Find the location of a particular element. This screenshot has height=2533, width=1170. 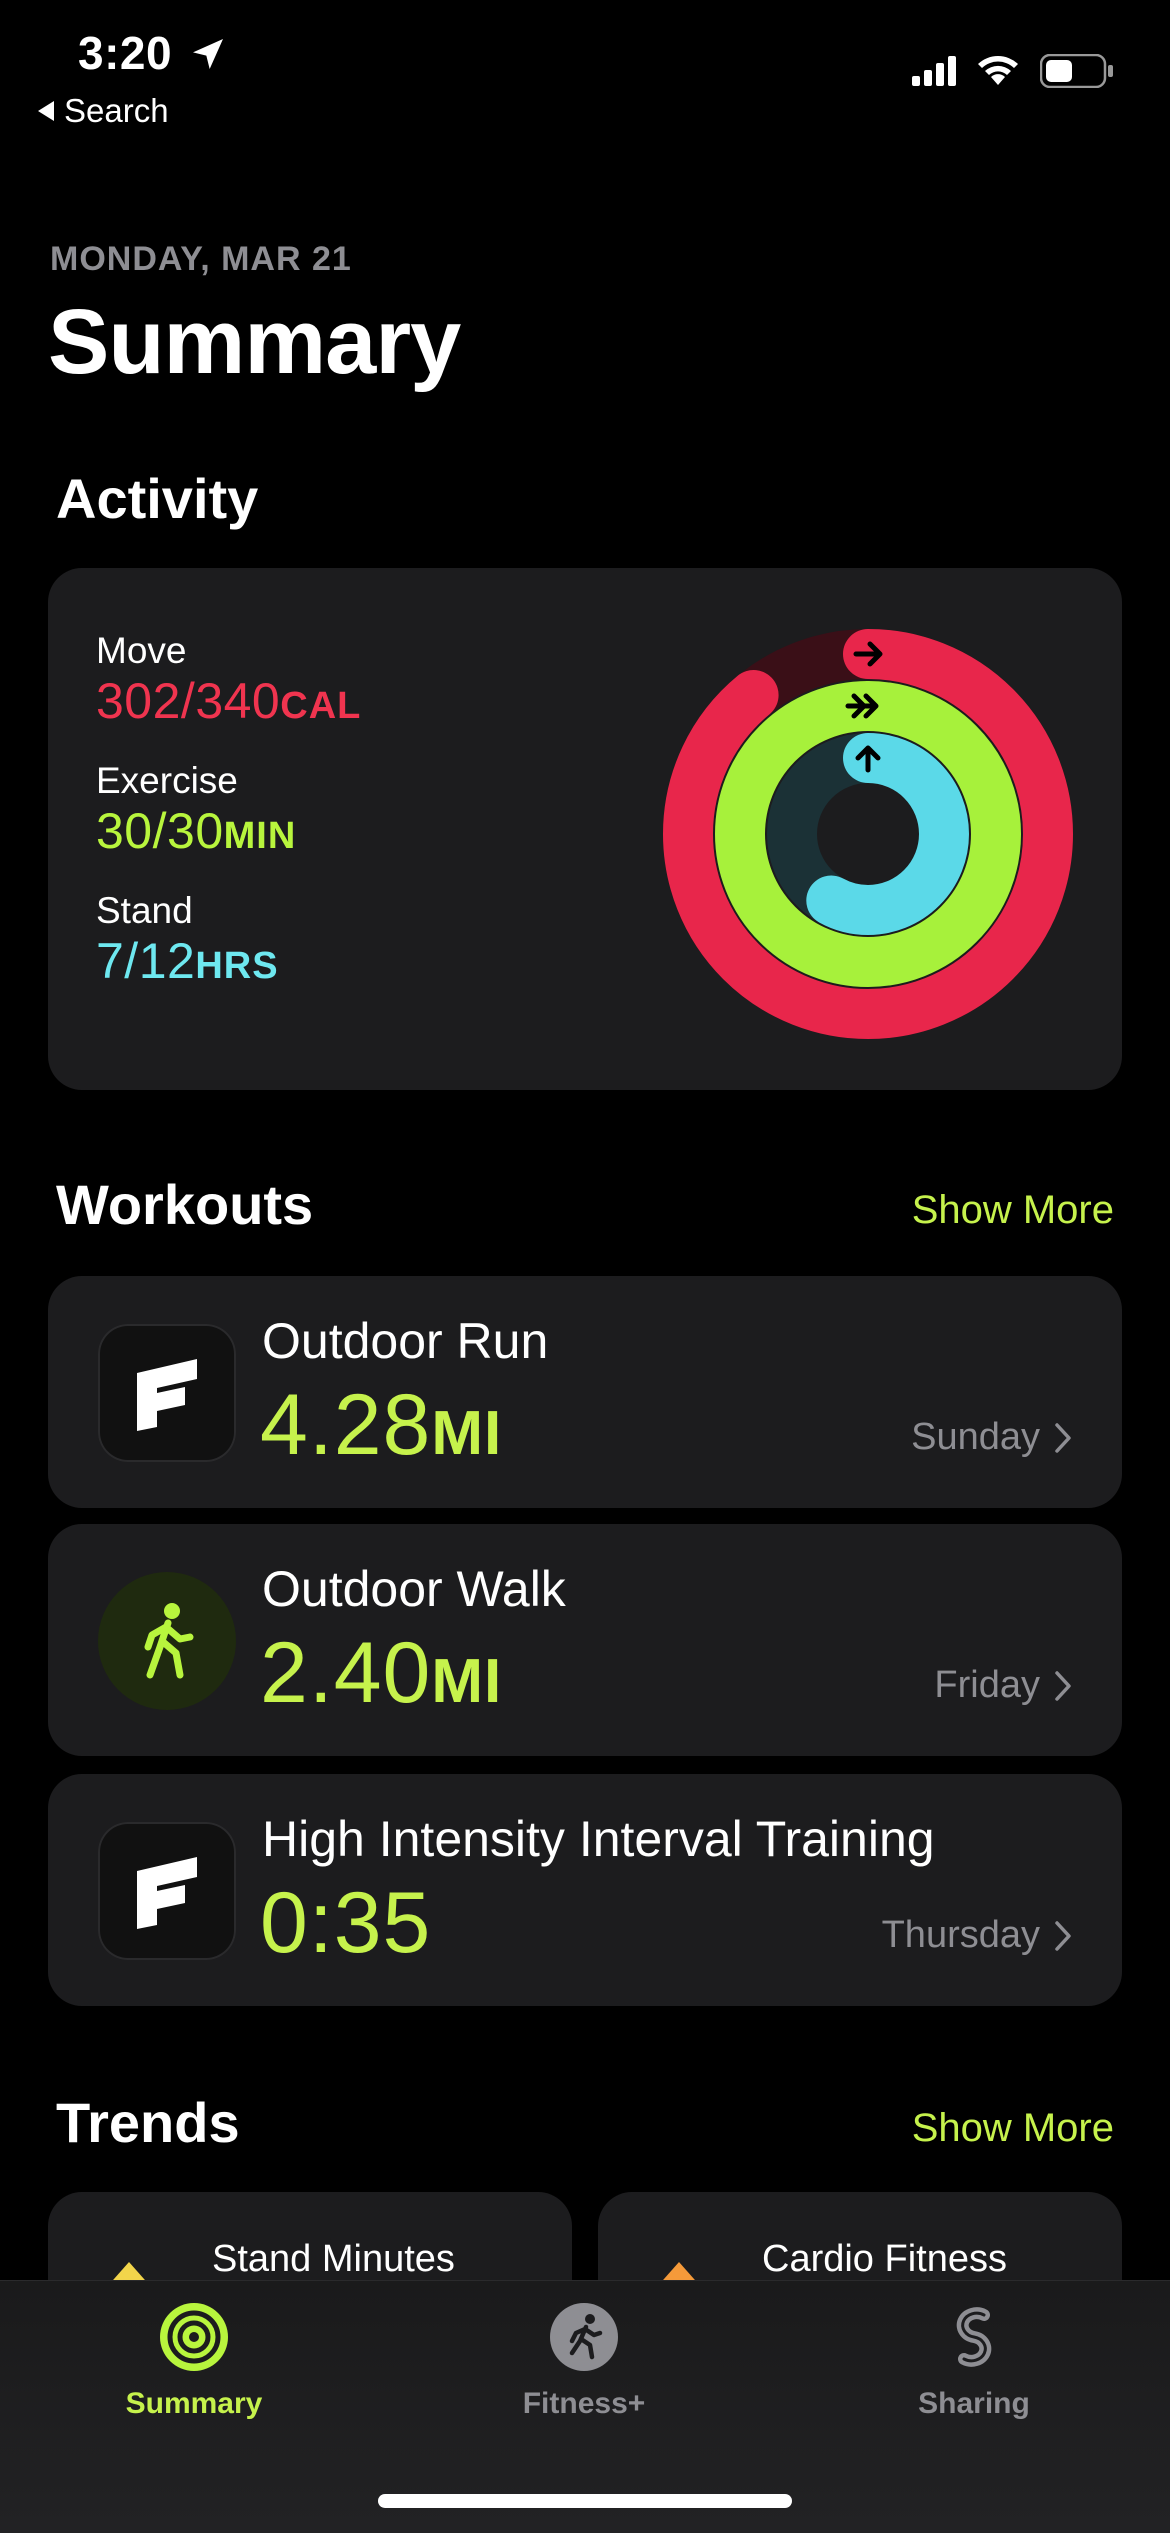

stand-label: Stand is located at coordinates (144, 910).